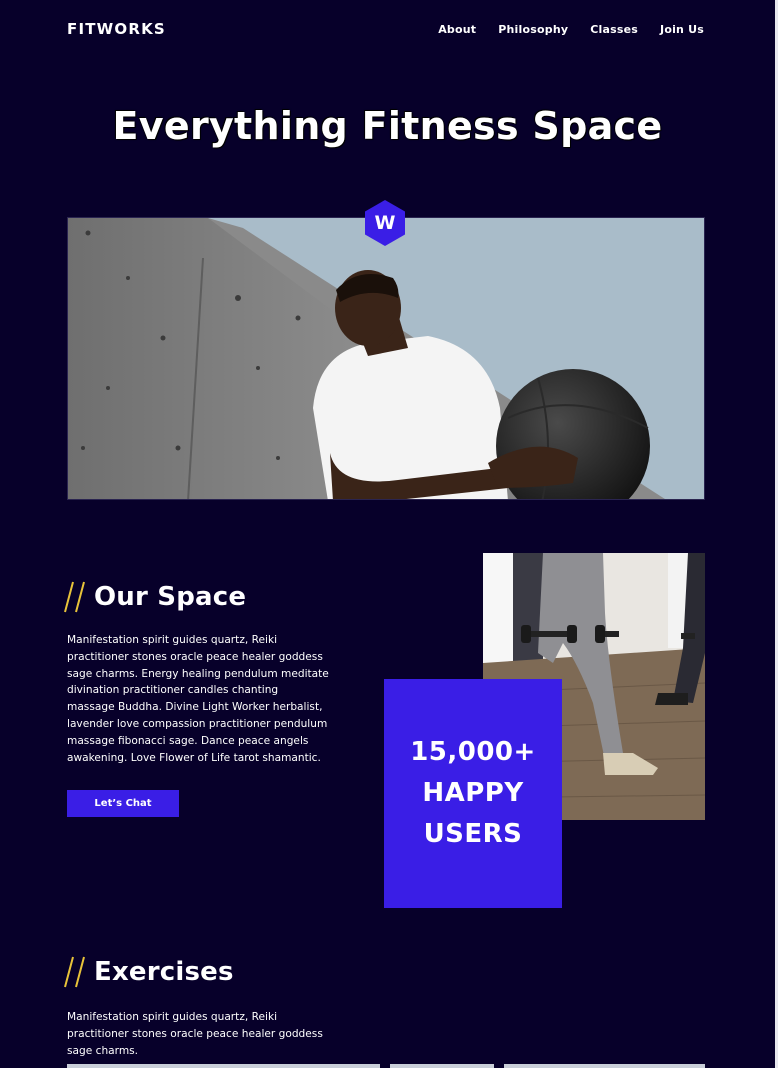 This screenshot has width=778, height=1068. I want to click on main-nav: About Philosophy Classes Join Us, so click(571, 29).